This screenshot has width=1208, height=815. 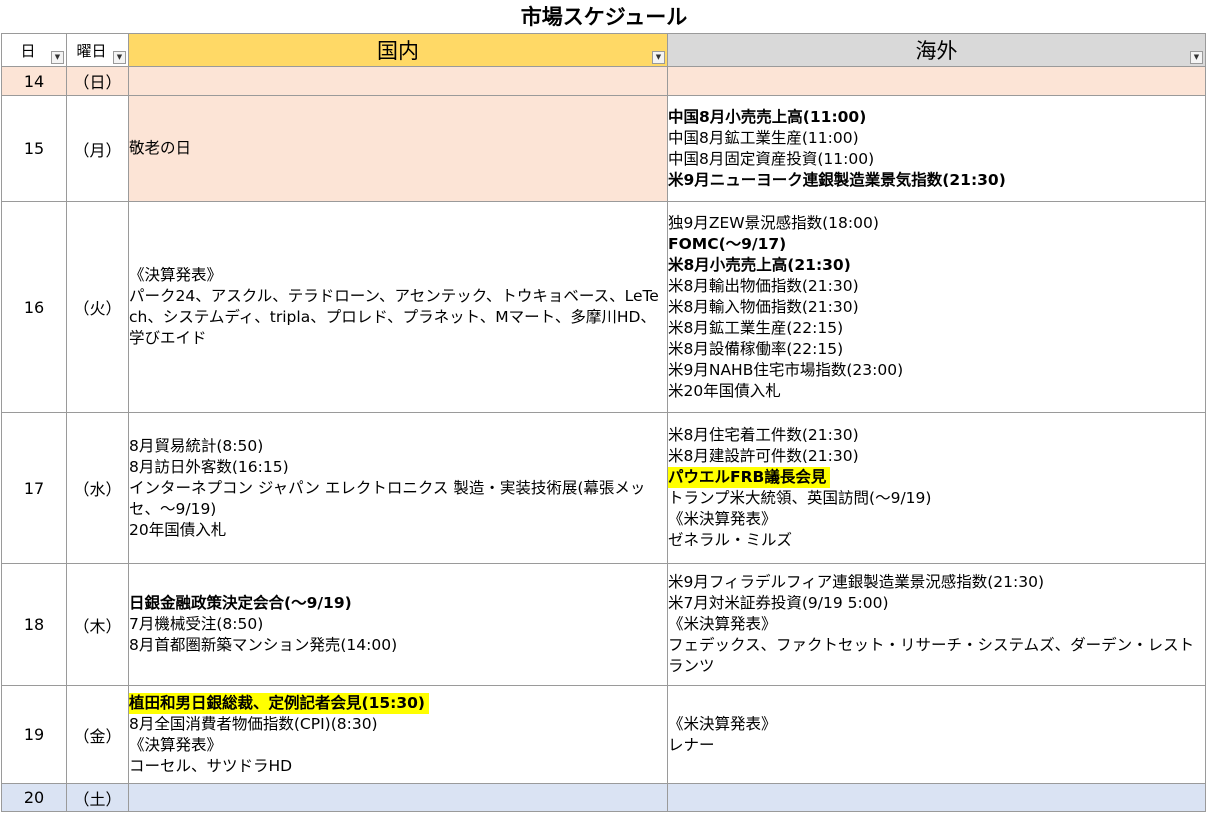 I want to click on event-line-important: 米9月ニューヨーク連銀製造業景気指数(21:30), so click(x=837, y=179).